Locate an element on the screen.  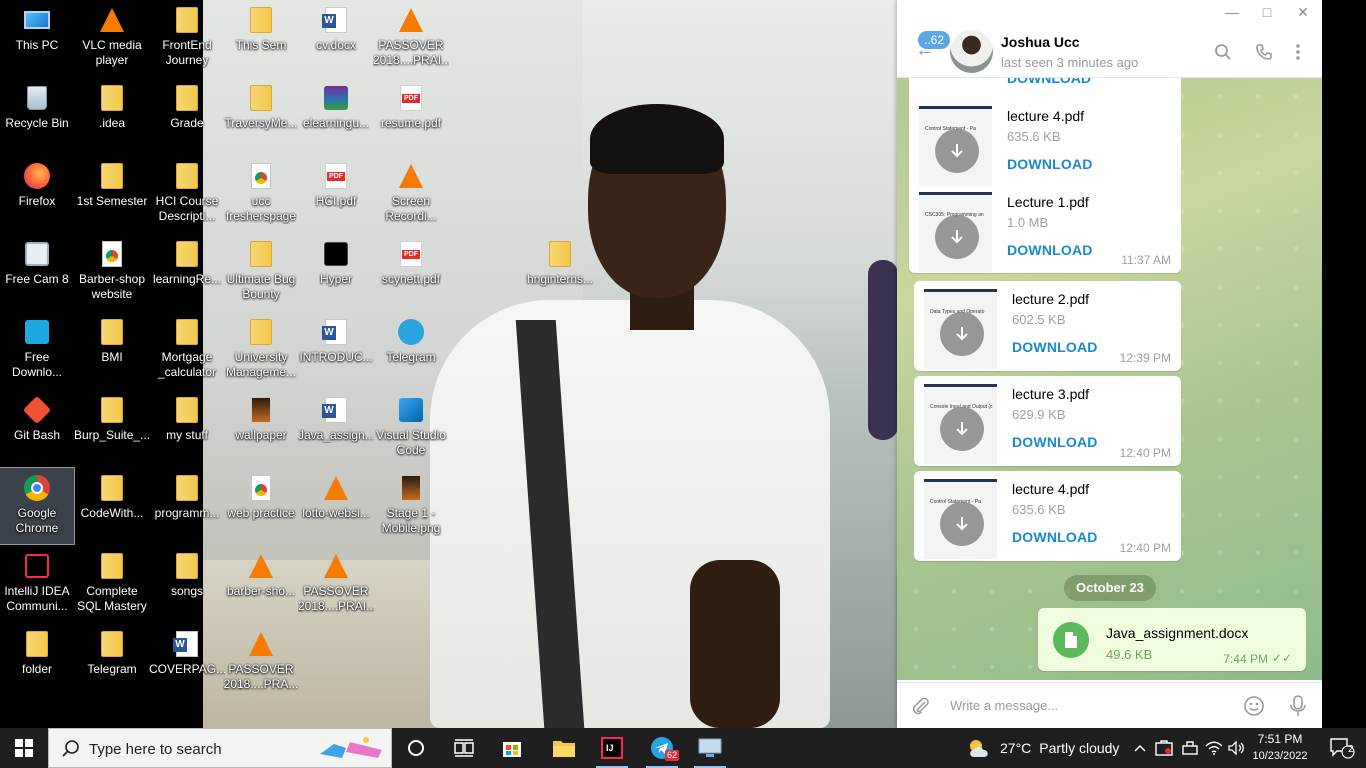
desktop-icon: 1st Semester is located at coordinates (112, 194).